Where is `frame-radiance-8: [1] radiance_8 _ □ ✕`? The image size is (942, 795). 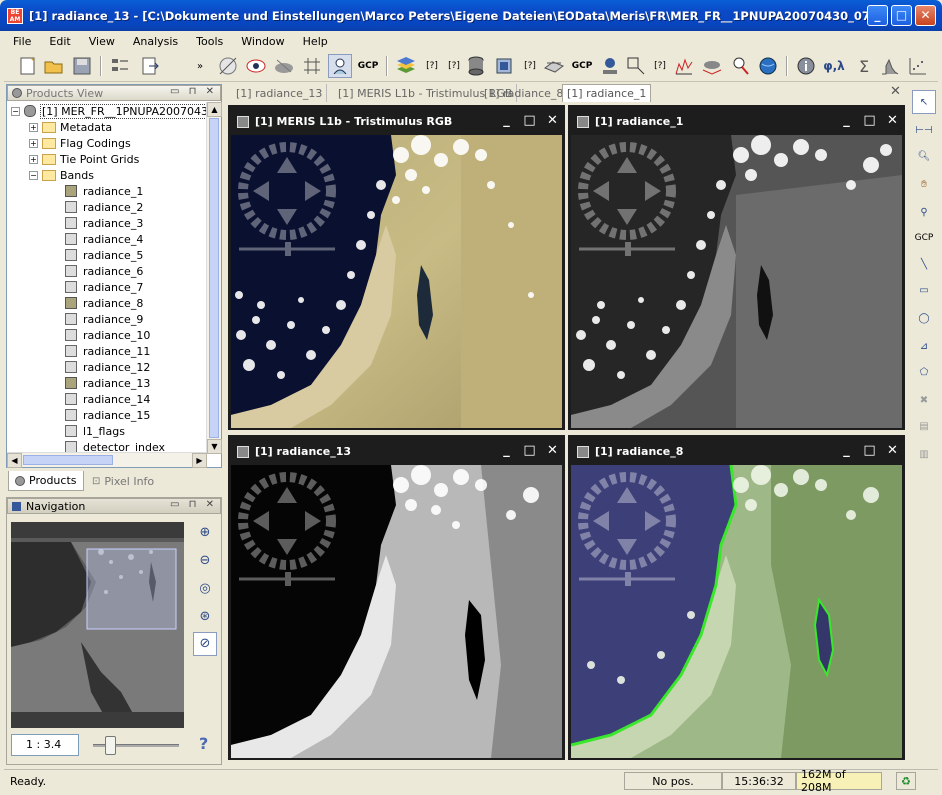 frame-radiance-8: [1] radiance_8 _ □ ✕ is located at coordinates (736, 597).